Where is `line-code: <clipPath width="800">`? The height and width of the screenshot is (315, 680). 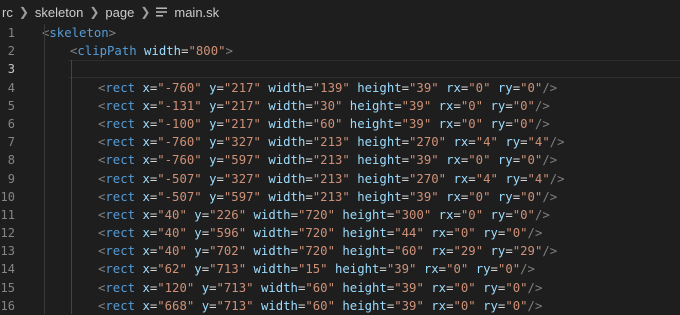 line-code: <clipPath width="800"> is located at coordinates (151, 51).